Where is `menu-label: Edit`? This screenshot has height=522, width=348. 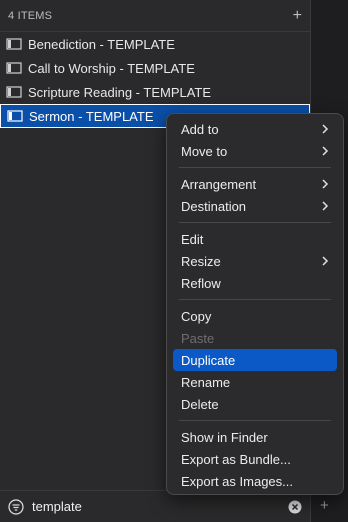 menu-label: Edit is located at coordinates (192, 239).